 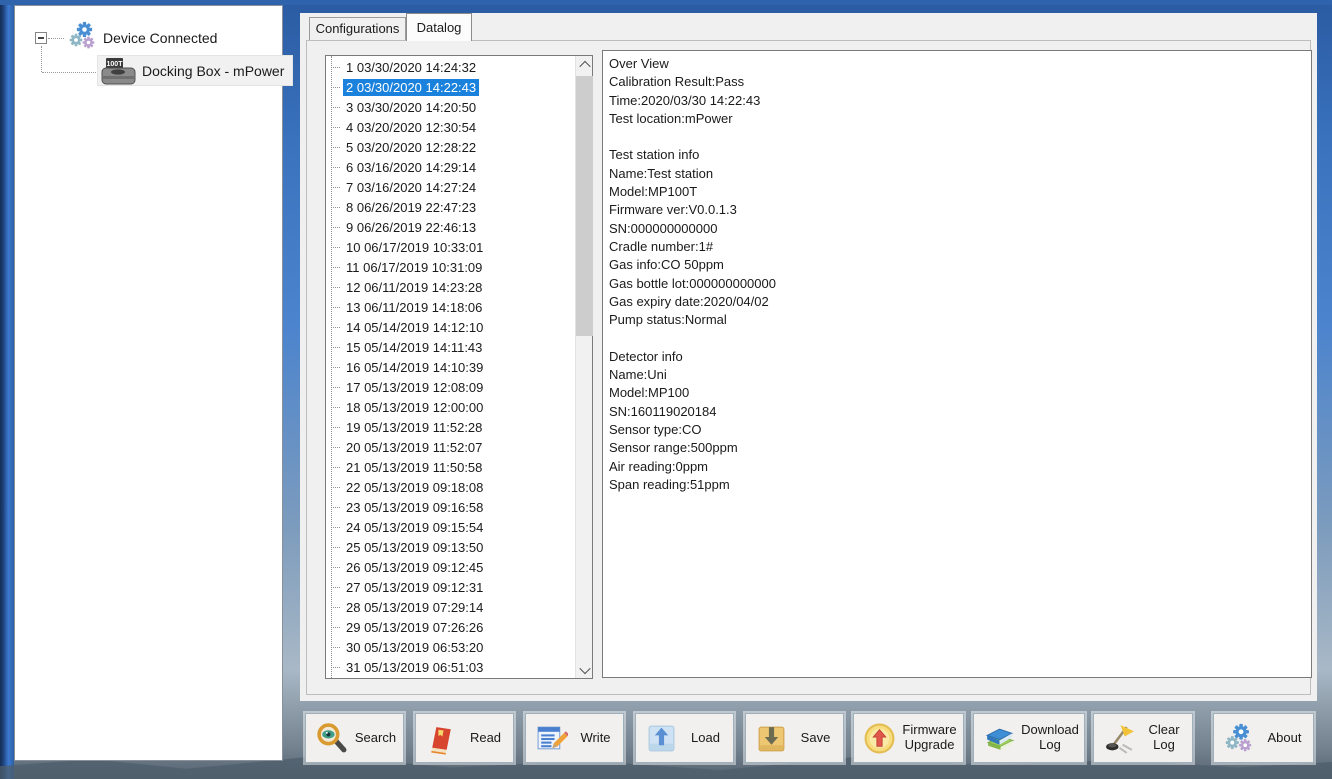 I want to click on toolbar-button-label: About, so click(x=1284, y=737).